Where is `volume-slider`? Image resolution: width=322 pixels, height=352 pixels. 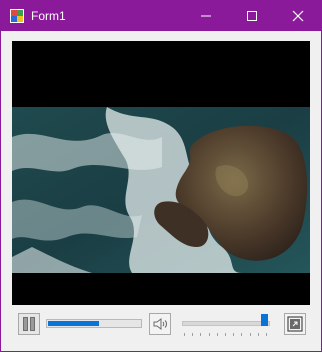
volume-slider is located at coordinates (226, 324).